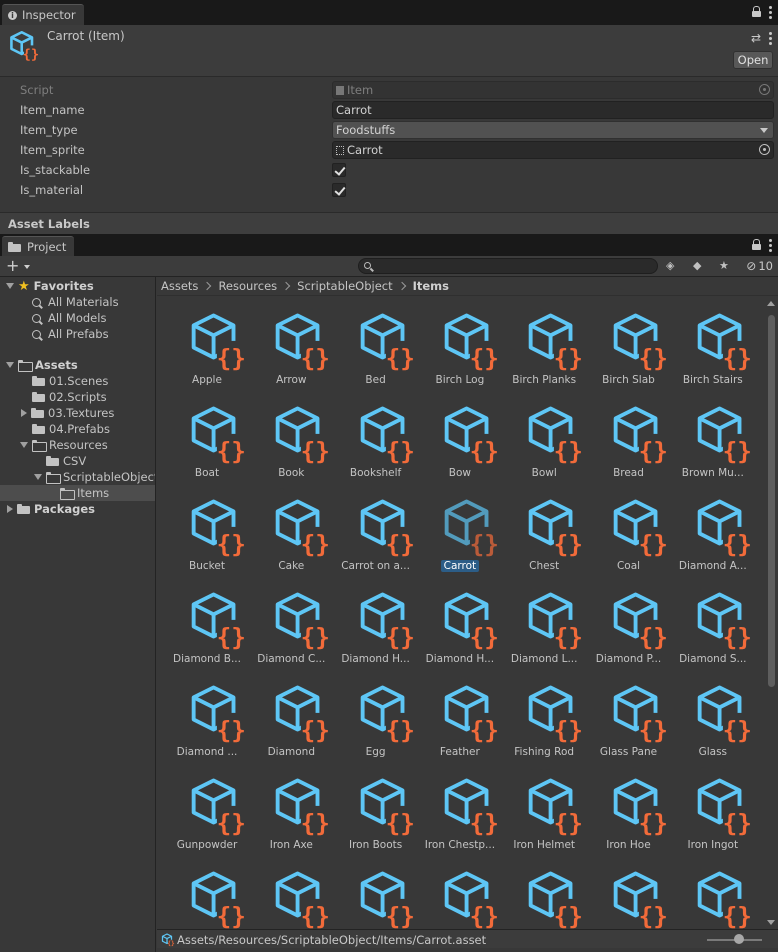 The height and width of the screenshot is (952, 778). Describe the element at coordinates (629, 436) in the screenshot. I see `asset-item: {} Bread` at that location.